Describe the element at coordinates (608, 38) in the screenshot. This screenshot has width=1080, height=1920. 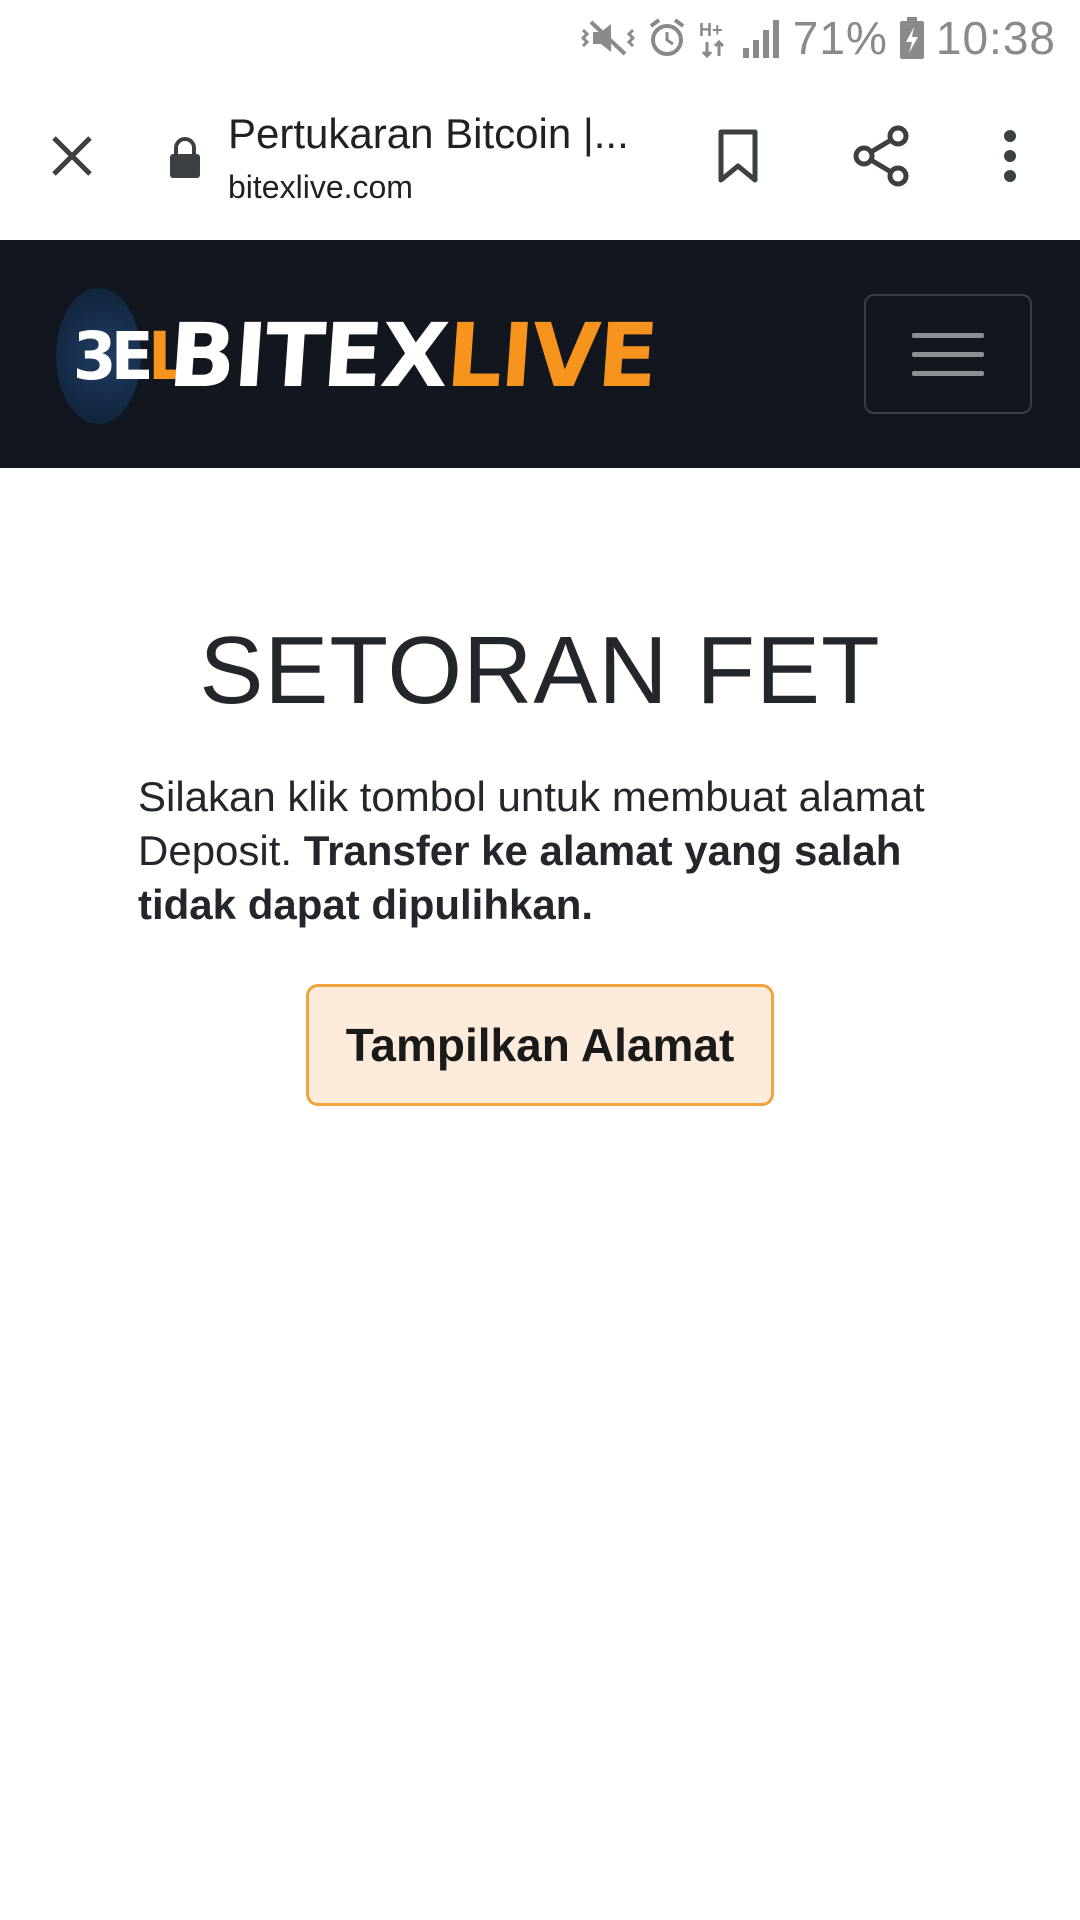
I see `mute-vibrate-icon` at that location.